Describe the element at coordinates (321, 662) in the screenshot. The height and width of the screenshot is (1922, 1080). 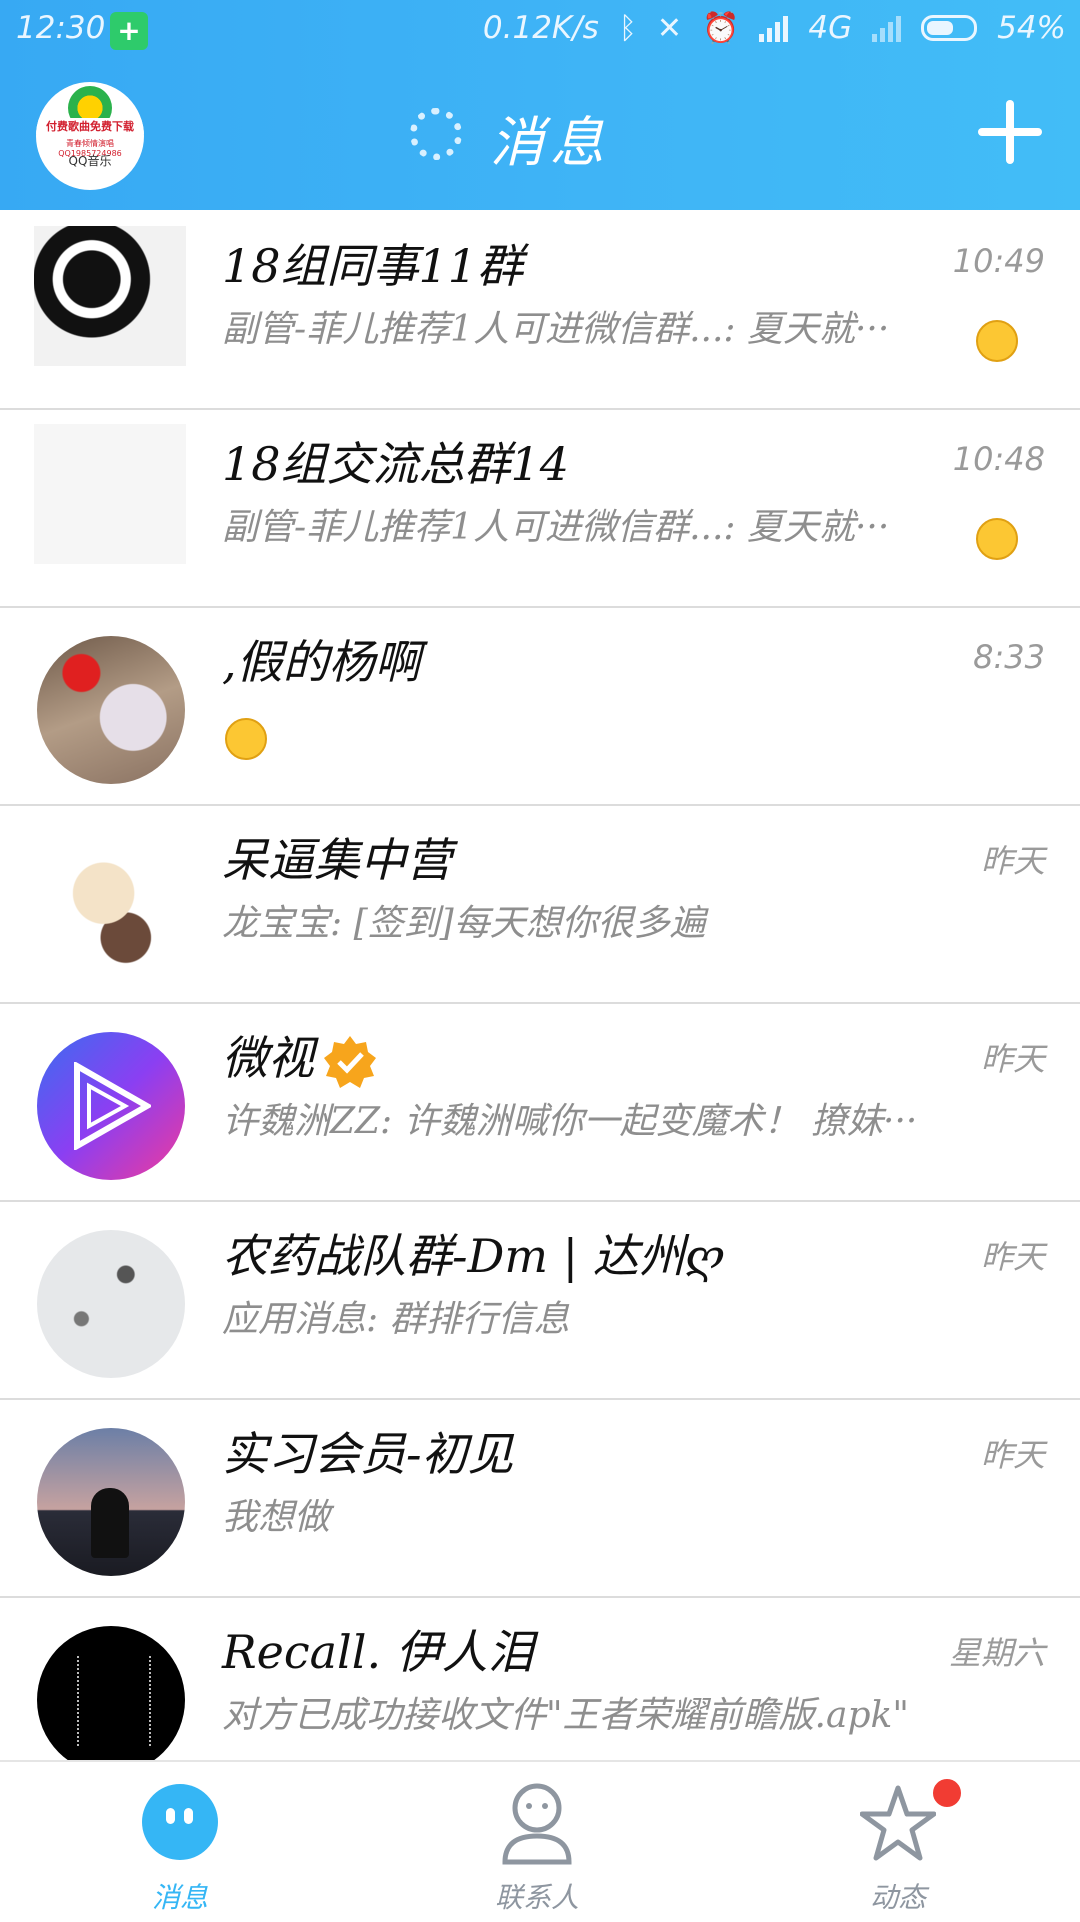
I see `conversation-name: ,假的杨啊` at that location.